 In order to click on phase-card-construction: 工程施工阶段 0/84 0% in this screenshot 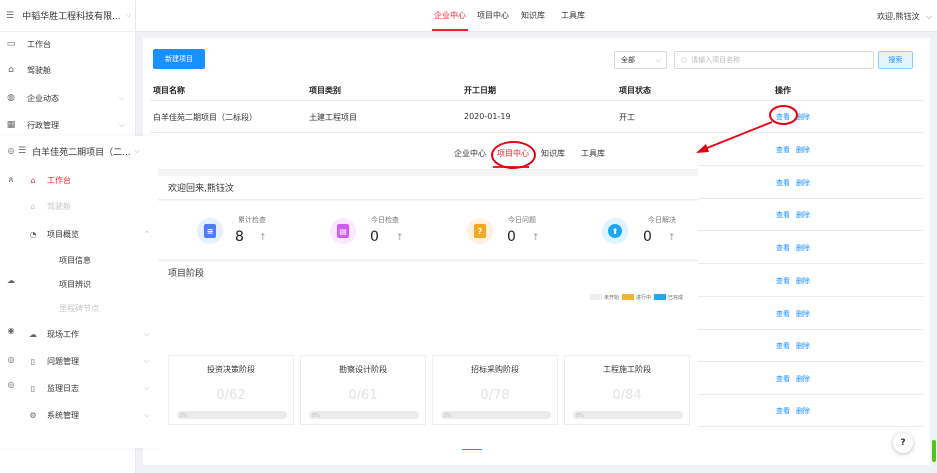, I will do `click(627, 390)`.